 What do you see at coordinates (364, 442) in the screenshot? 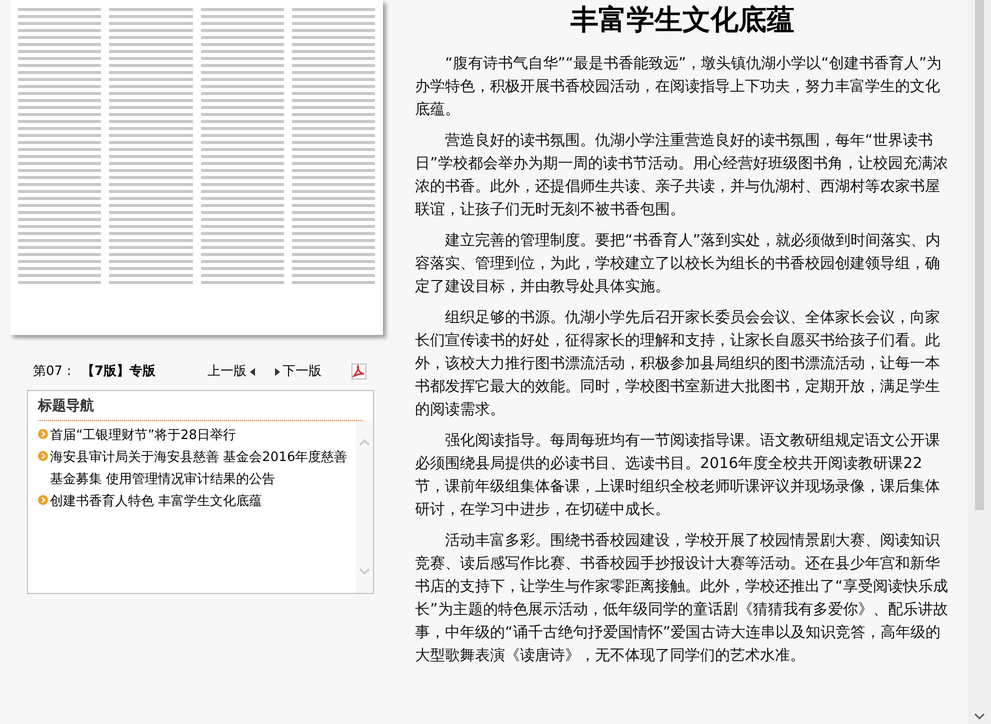
I see `chevron-up-icon` at bounding box center [364, 442].